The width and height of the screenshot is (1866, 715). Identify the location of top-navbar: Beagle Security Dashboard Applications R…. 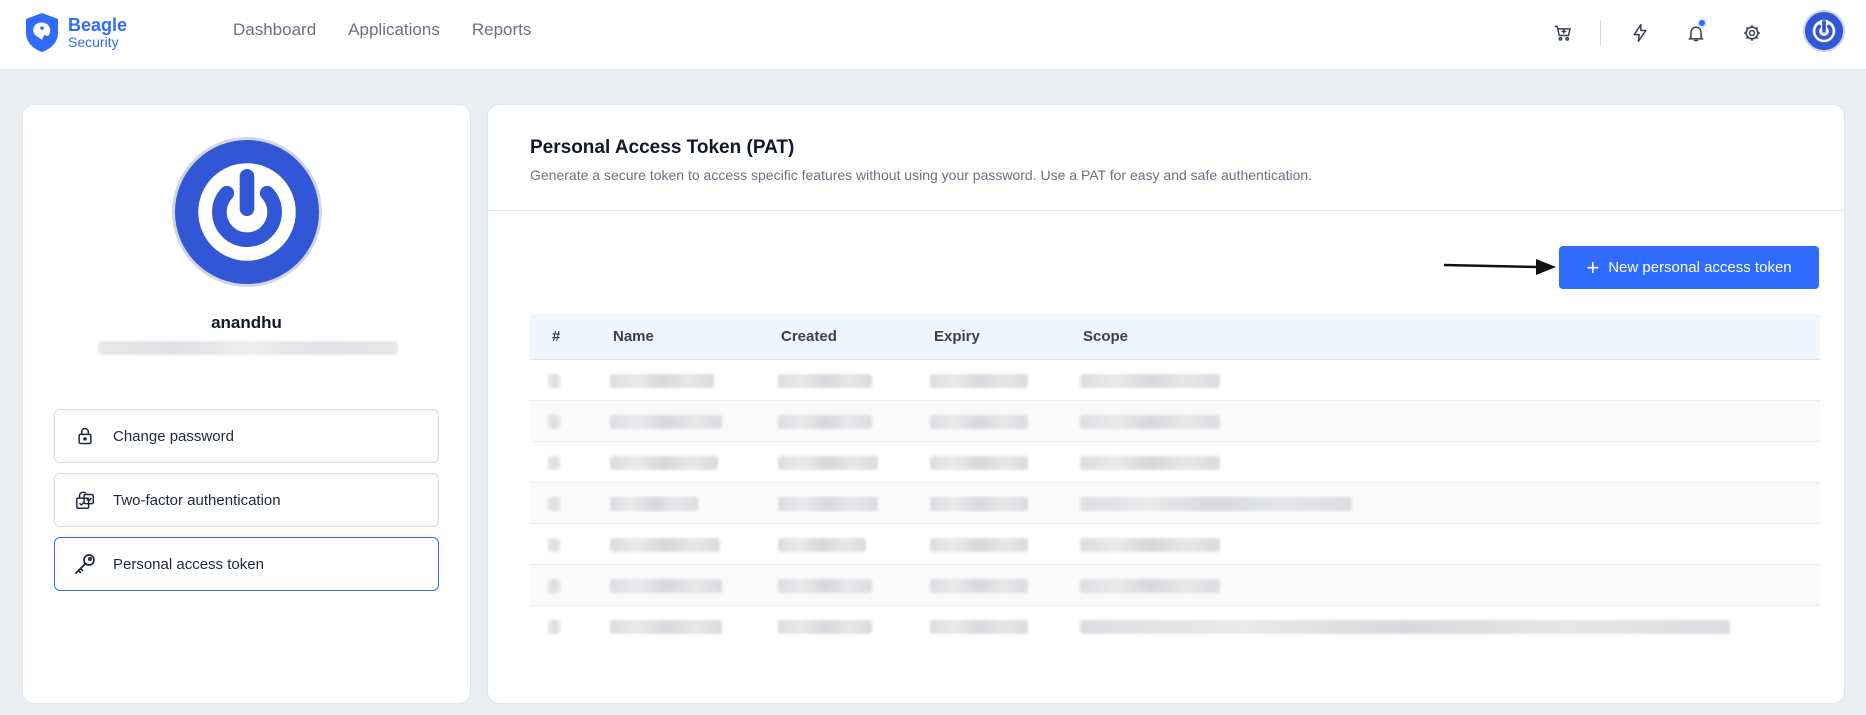
(933, 35).